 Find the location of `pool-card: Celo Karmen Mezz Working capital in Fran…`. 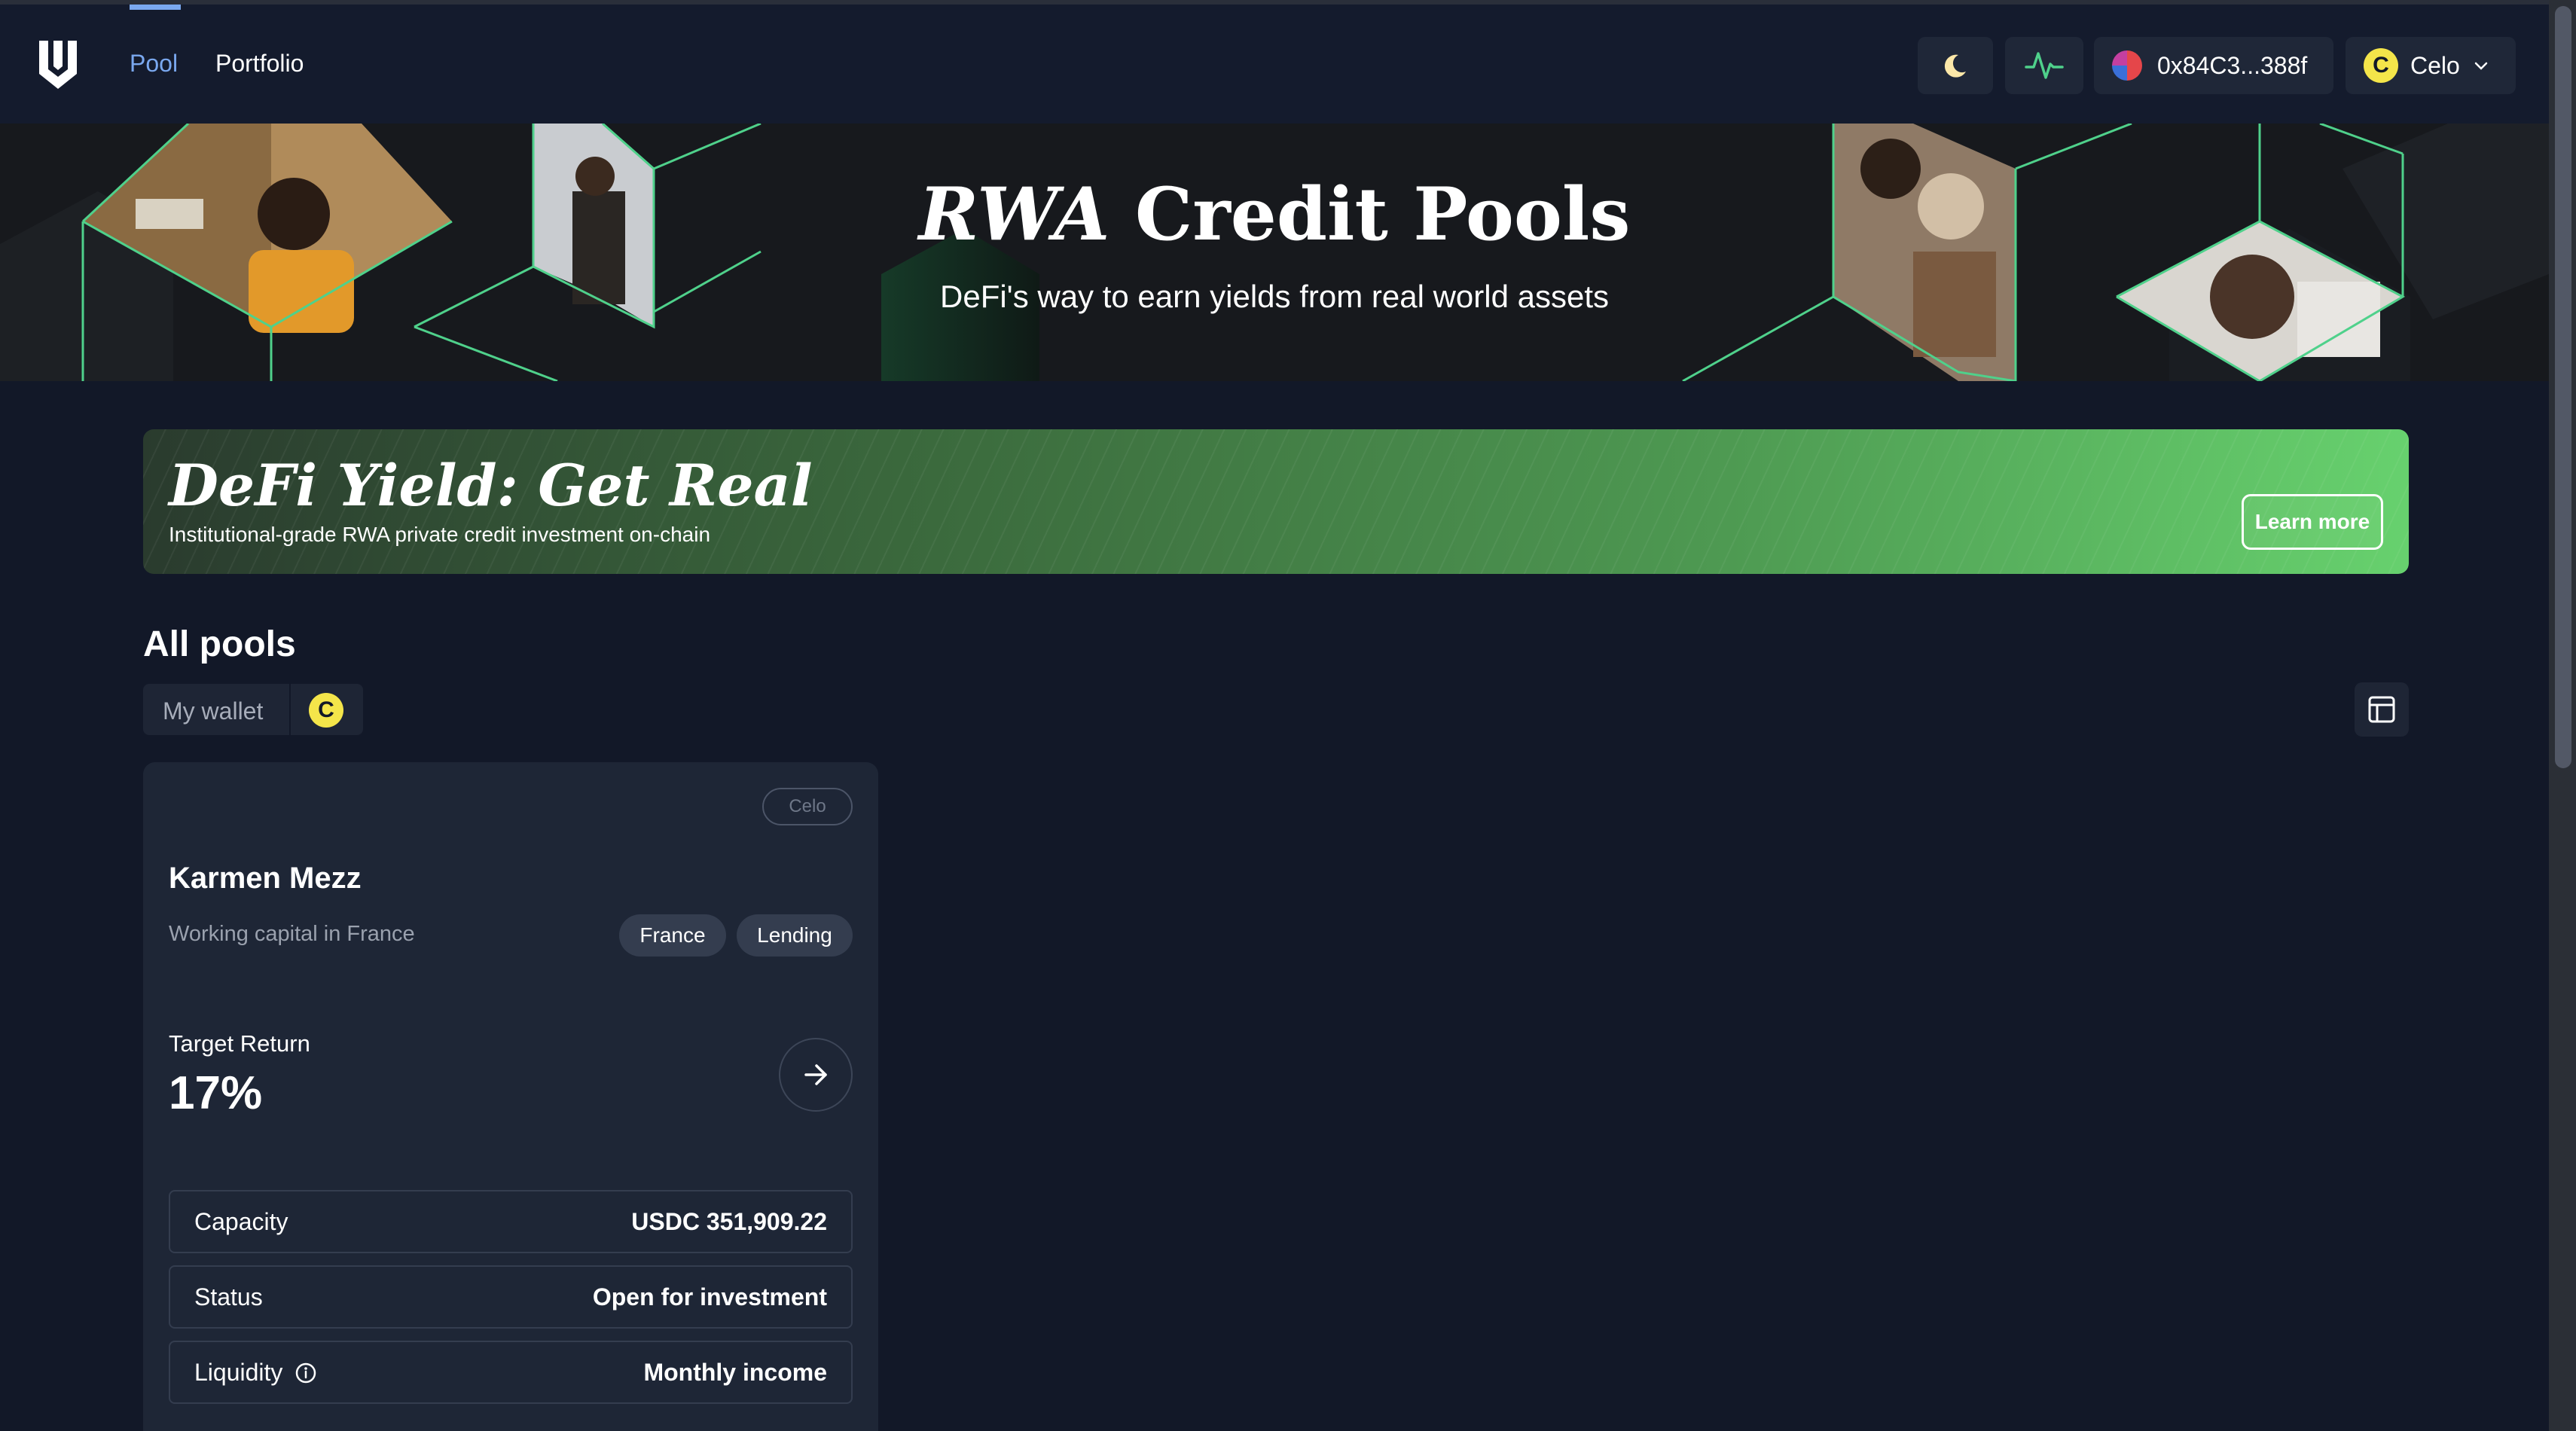

pool-card: Celo Karmen Mezz Working capital in Fran… is located at coordinates (511, 1096).